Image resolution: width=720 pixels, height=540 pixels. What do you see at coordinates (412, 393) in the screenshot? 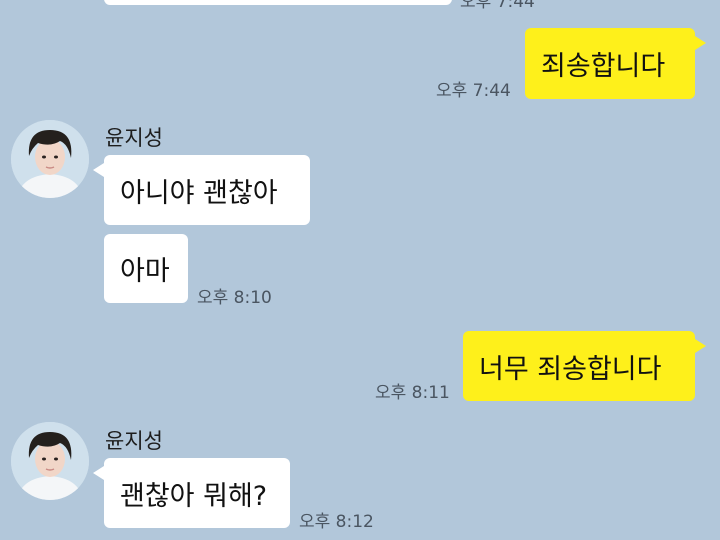
I see `message-time: 오후 8:11` at bounding box center [412, 393].